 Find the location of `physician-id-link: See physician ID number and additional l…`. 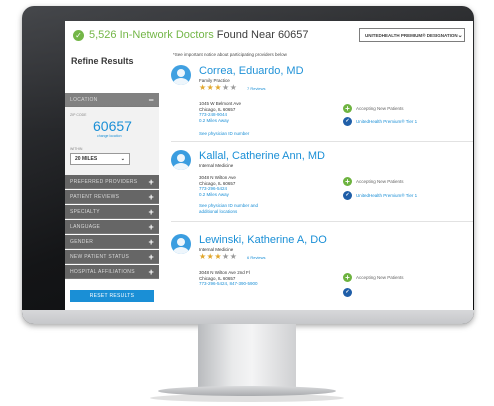

physician-id-link: See physician ID number and additional l… is located at coordinates (228, 208).